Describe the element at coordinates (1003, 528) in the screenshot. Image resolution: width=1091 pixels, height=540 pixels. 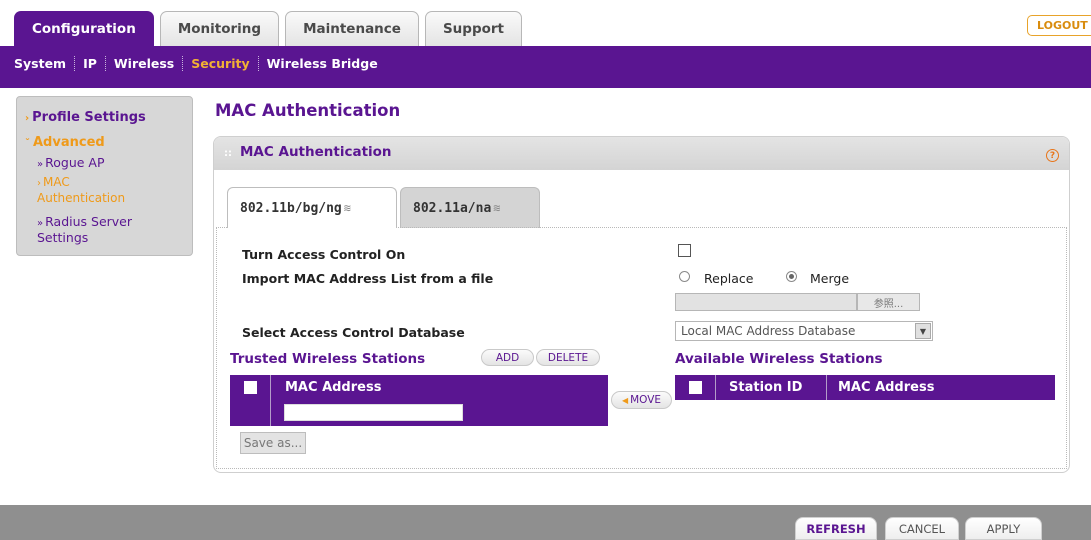
I see `apply-button: APPLY` at that location.